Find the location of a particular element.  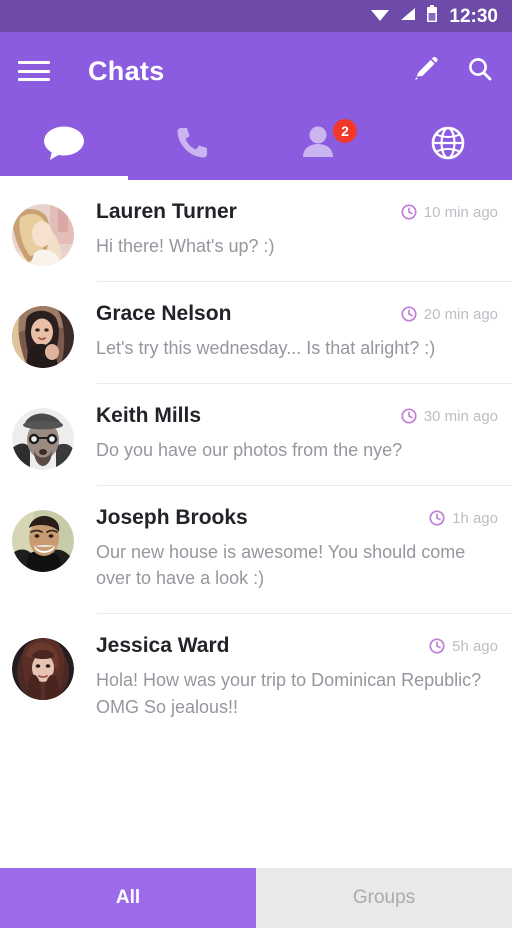

chat-item-header: Jessica Ward 5h ago is located at coordinates (297, 646).